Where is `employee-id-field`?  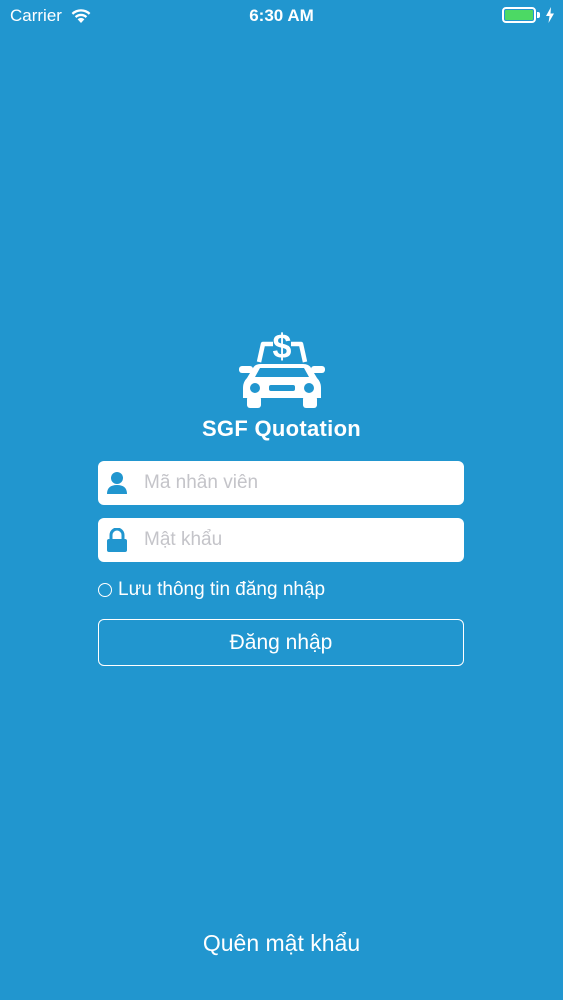
employee-id-field is located at coordinates (281, 483).